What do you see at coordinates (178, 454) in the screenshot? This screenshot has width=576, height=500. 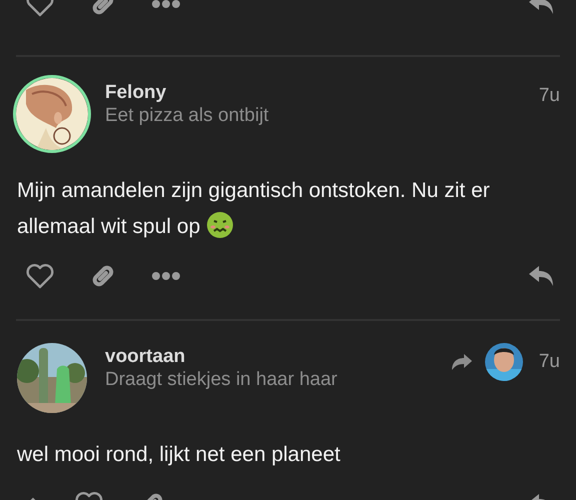 I see `post-text: wel mooi rond, lijkt net een planeet` at bounding box center [178, 454].